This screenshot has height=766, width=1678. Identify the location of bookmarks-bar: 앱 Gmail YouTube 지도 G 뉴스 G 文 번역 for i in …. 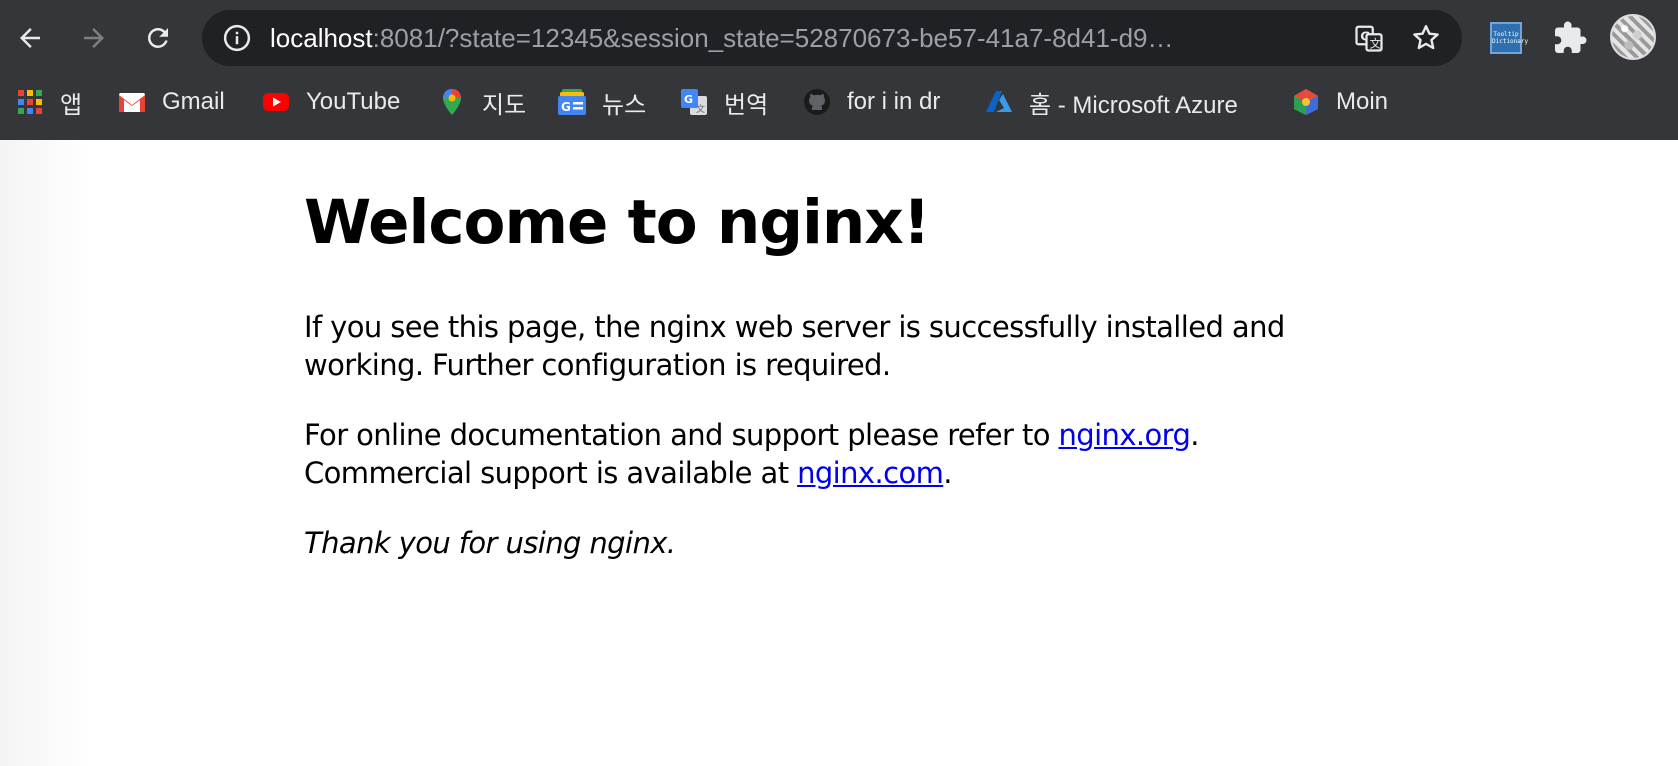
(839, 102).